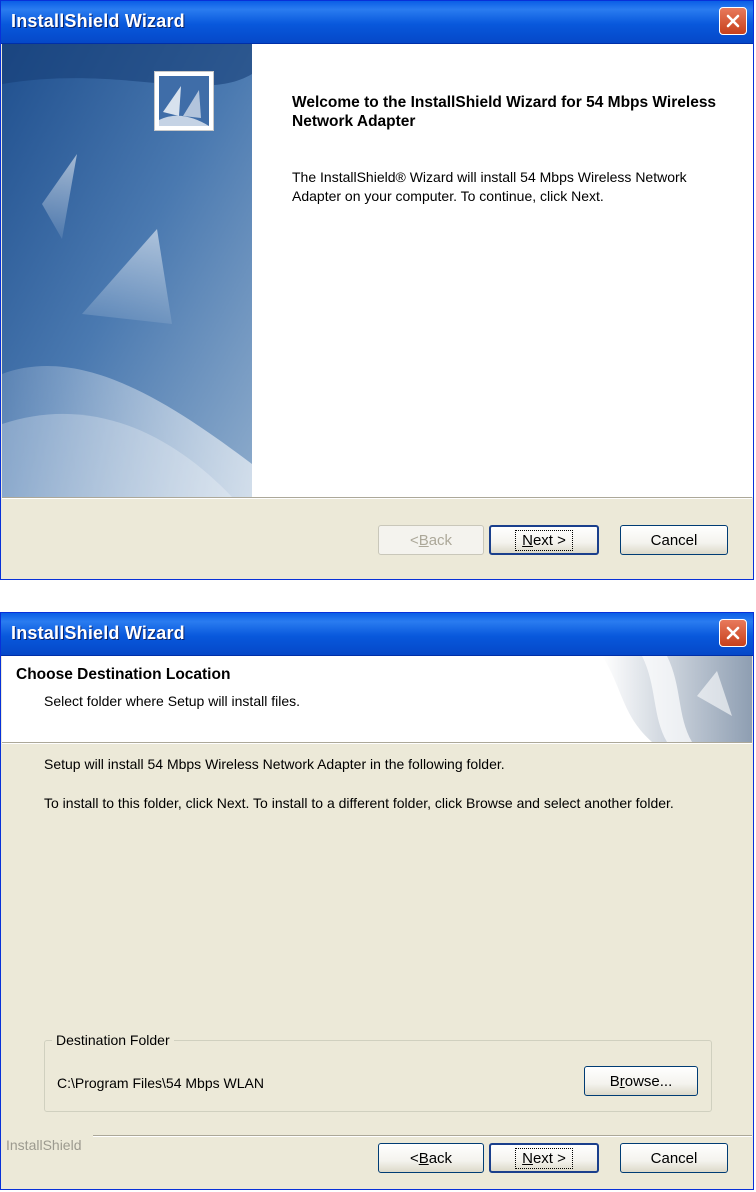 This screenshot has height=1192, width=756. What do you see at coordinates (422, 1136) in the screenshot?
I see `brand-separator` at bounding box center [422, 1136].